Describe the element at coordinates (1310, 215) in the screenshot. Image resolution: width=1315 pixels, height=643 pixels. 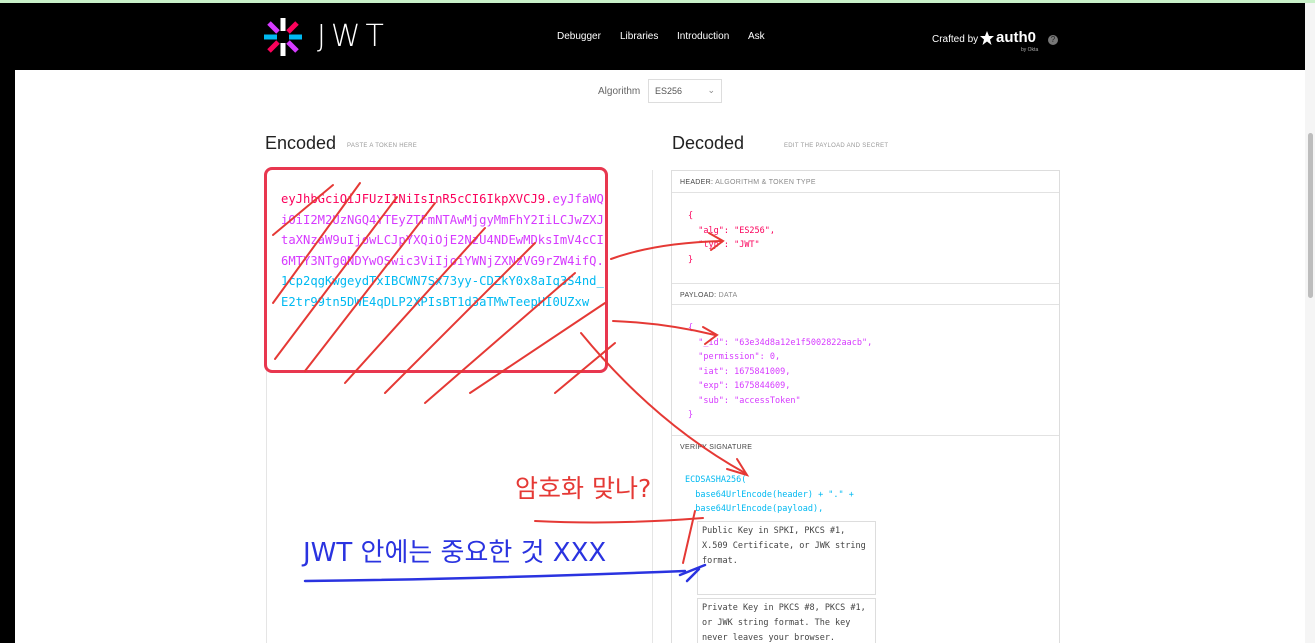
I see `scrollbar-thumb` at that location.